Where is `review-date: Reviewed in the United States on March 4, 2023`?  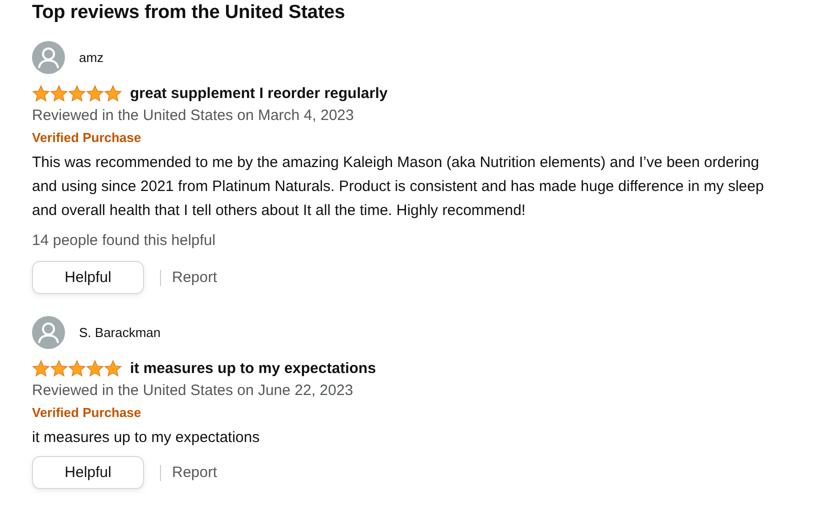 review-date: Reviewed in the United States on March 4, 2023 is located at coordinates (193, 116).